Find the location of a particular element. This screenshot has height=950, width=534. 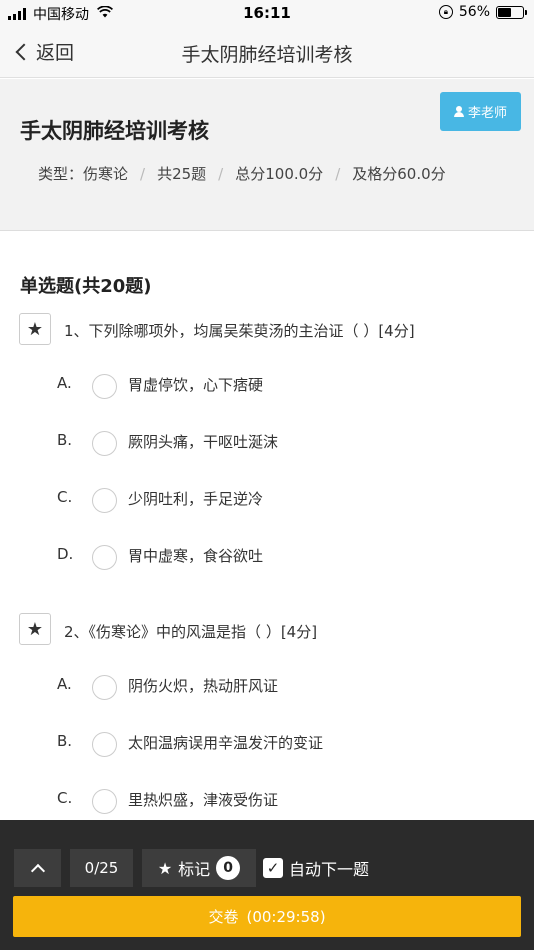

rotation-lock-icon: 🔒︎ is located at coordinates (445, 12).